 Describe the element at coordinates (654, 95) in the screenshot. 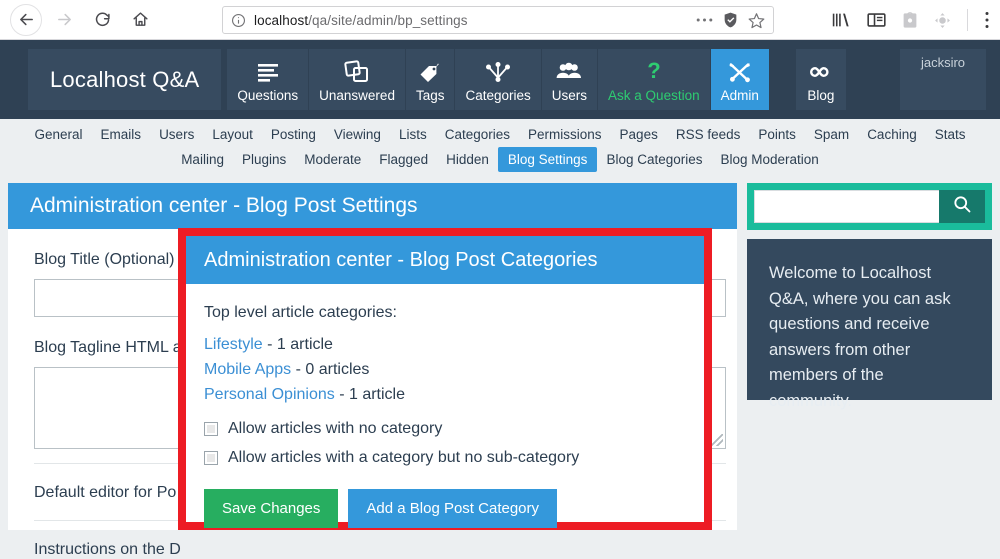

I see `nav-label: Ask a Question` at that location.